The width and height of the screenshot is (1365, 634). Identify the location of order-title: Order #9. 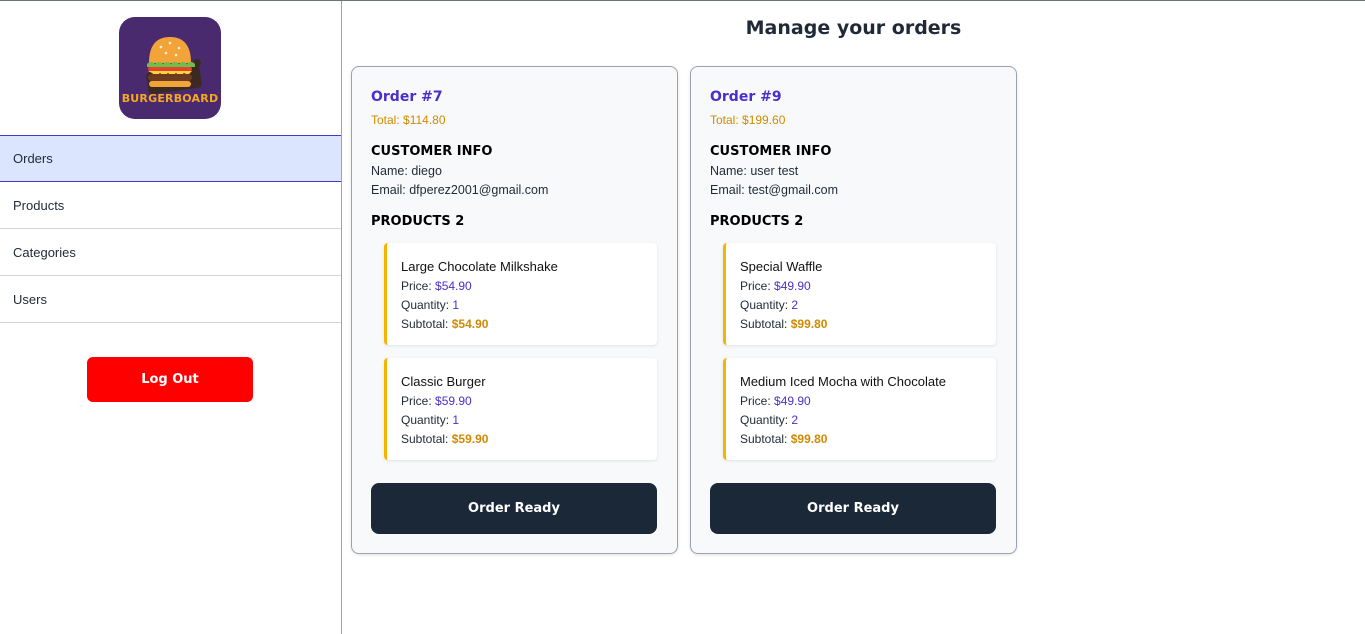
(746, 97).